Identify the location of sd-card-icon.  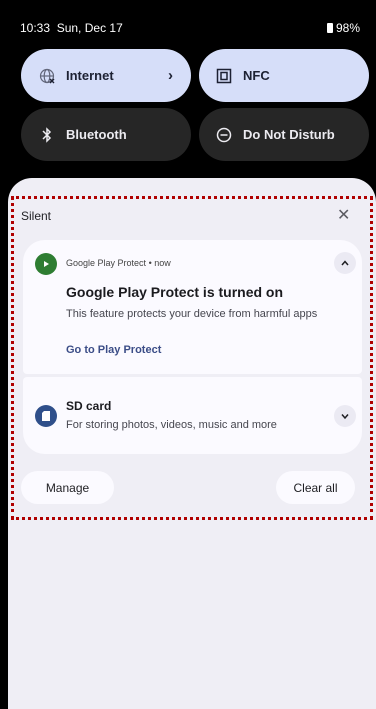
(46, 416).